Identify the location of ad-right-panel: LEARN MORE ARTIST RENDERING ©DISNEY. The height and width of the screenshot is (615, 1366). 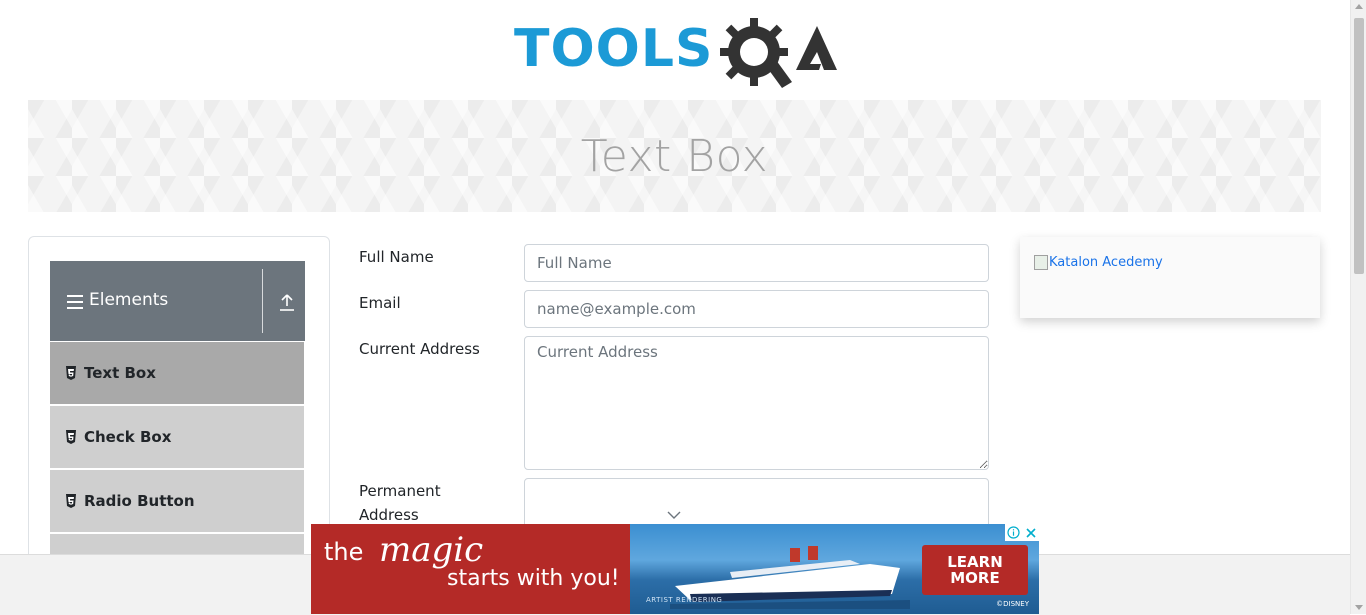
(834, 569).